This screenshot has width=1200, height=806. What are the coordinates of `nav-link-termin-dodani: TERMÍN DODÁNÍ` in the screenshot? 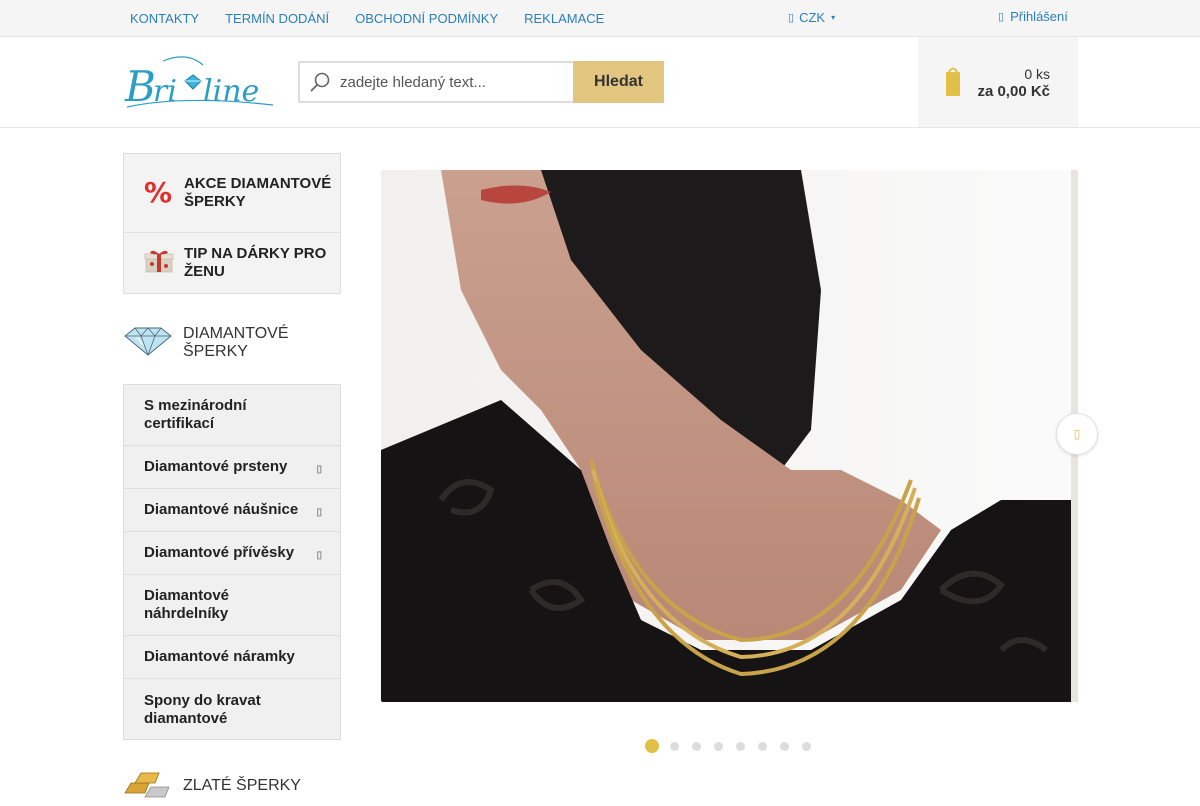 It's located at (277, 18).